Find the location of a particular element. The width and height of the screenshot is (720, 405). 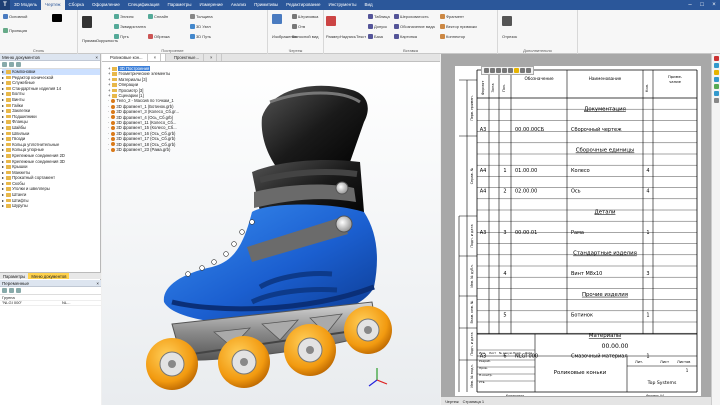

highlight-icon is located at coordinates (516, 70).